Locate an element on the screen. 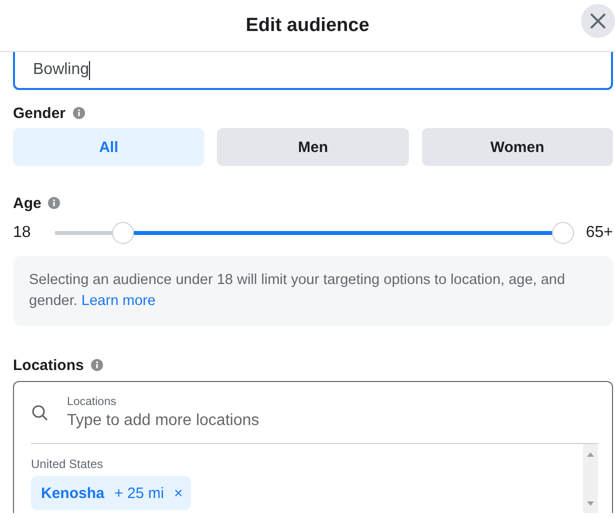  gender-option: Men is located at coordinates (313, 147).